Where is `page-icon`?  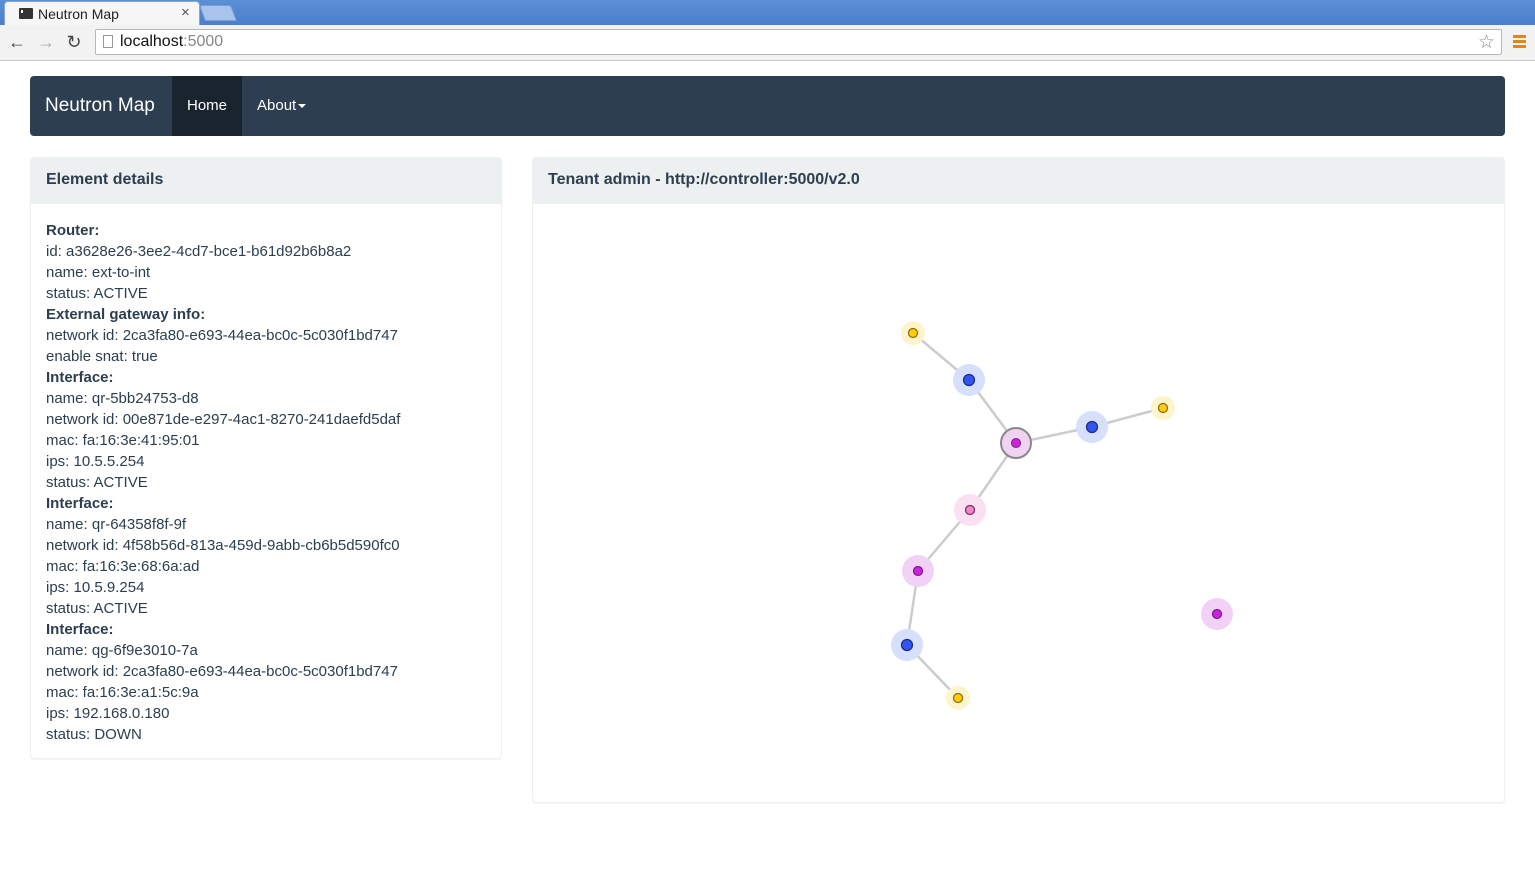
page-icon is located at coordinates (108, 41).